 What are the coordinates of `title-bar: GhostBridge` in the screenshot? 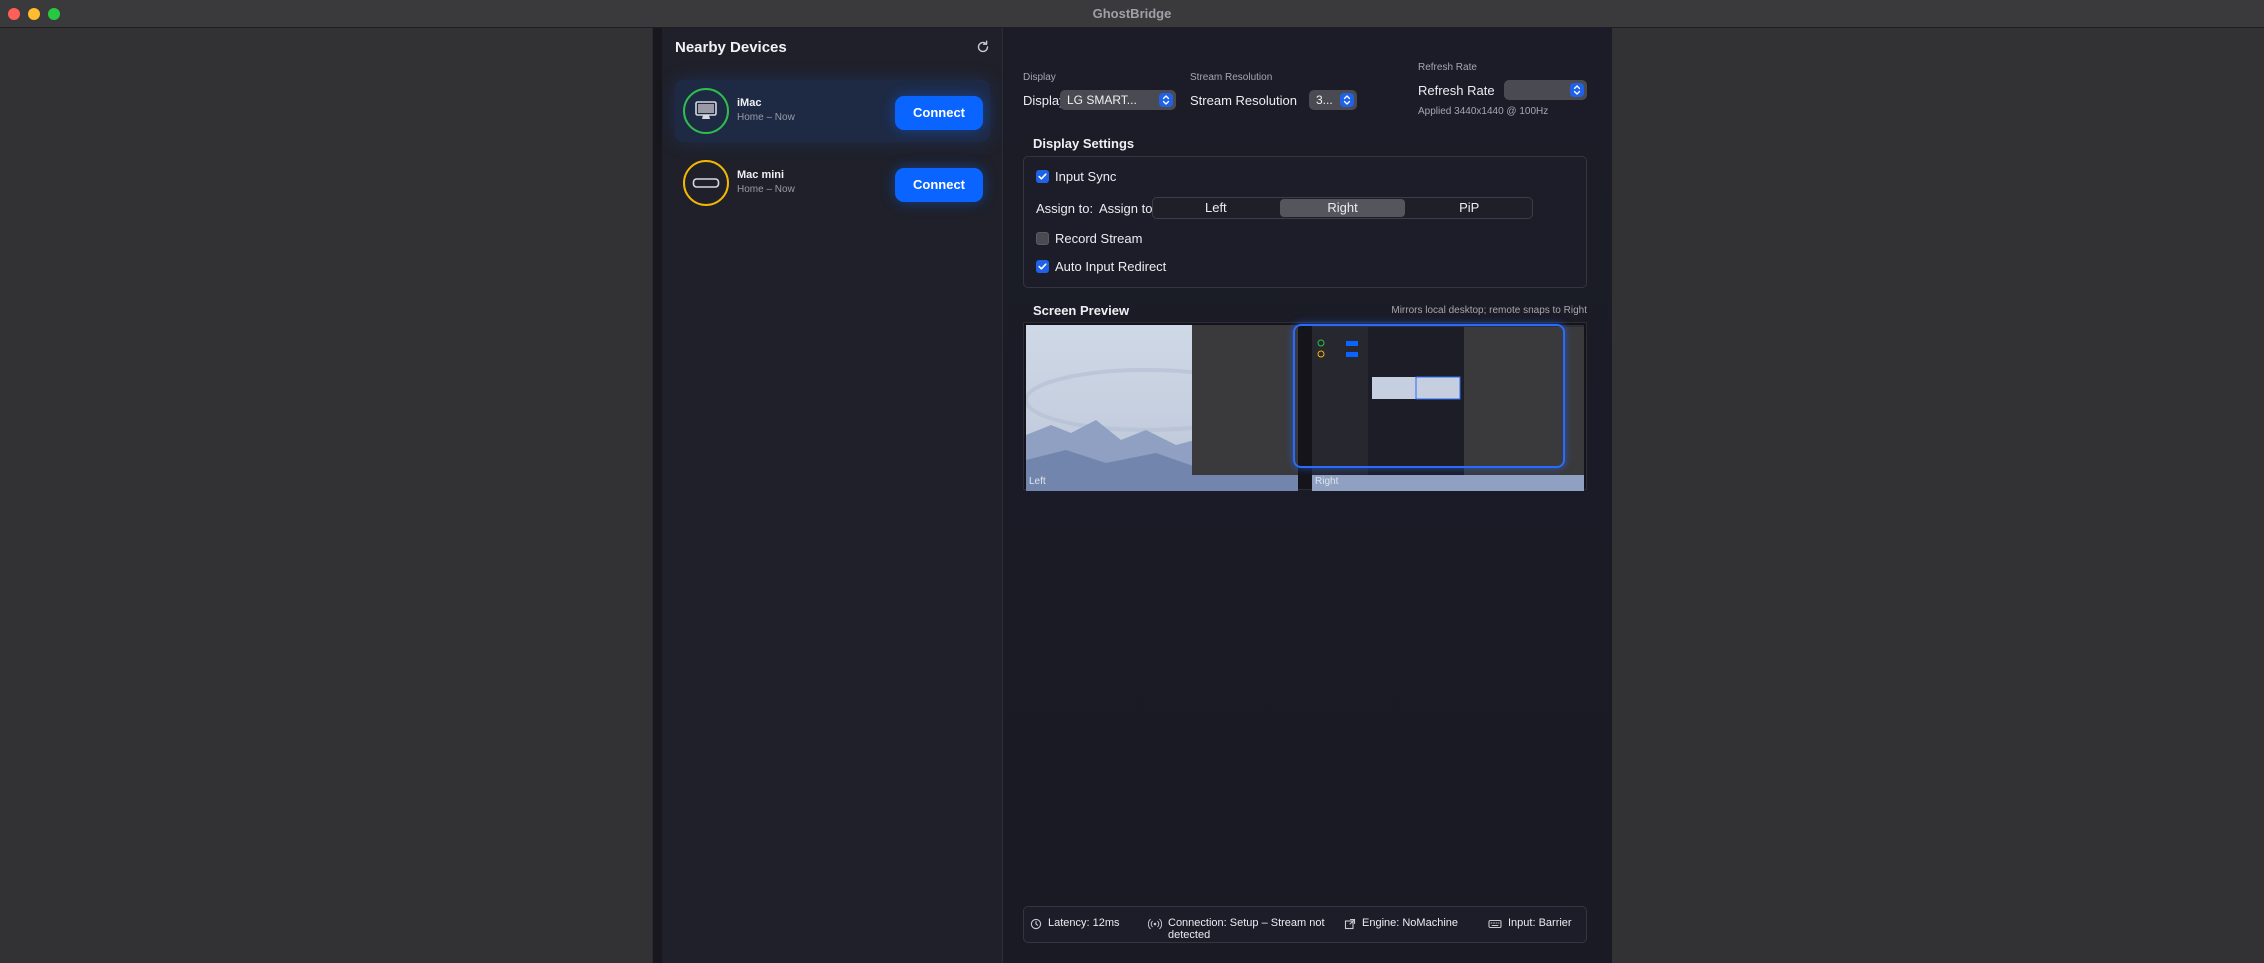 It's located at (1132, 14).